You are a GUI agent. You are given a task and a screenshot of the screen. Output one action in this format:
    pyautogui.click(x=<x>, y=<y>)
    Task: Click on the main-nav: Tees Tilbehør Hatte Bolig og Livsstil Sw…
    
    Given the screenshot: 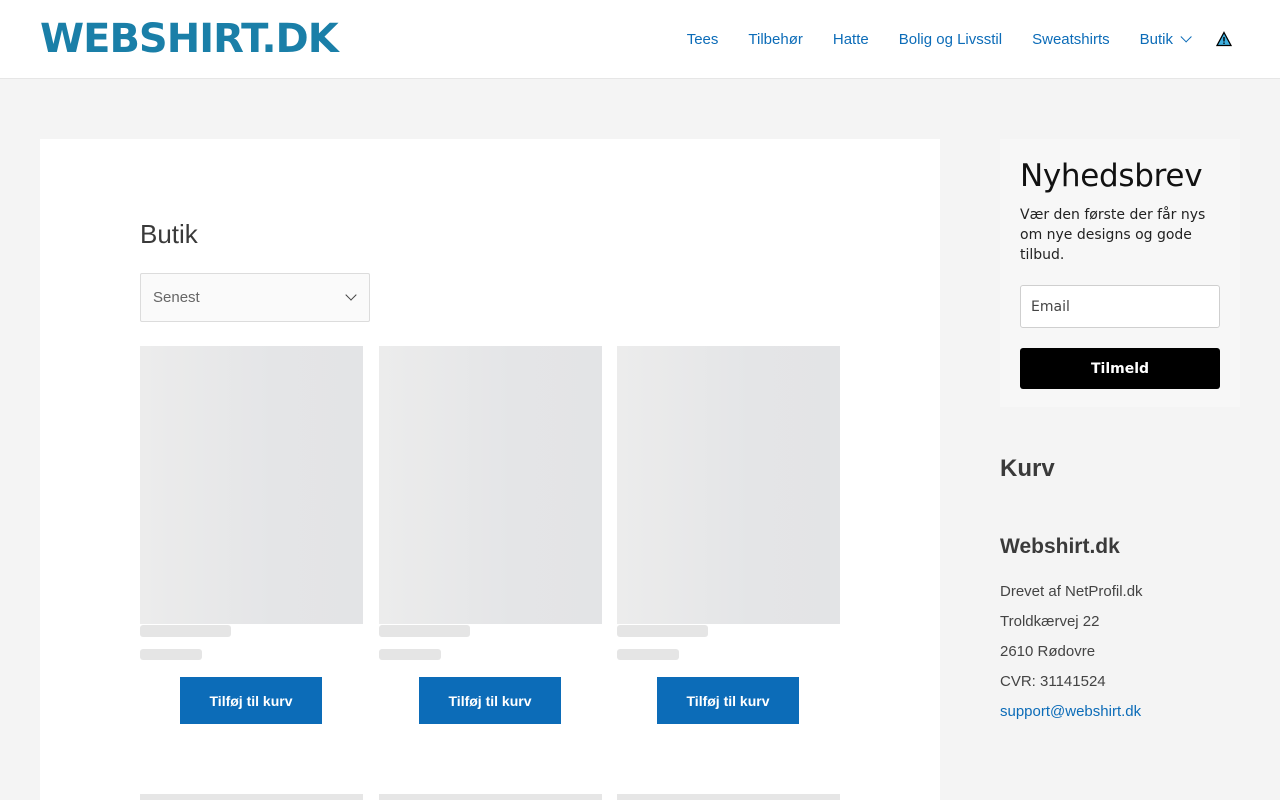 What is the action you would take?
    pyautogui.click(x=959, y=39)
    